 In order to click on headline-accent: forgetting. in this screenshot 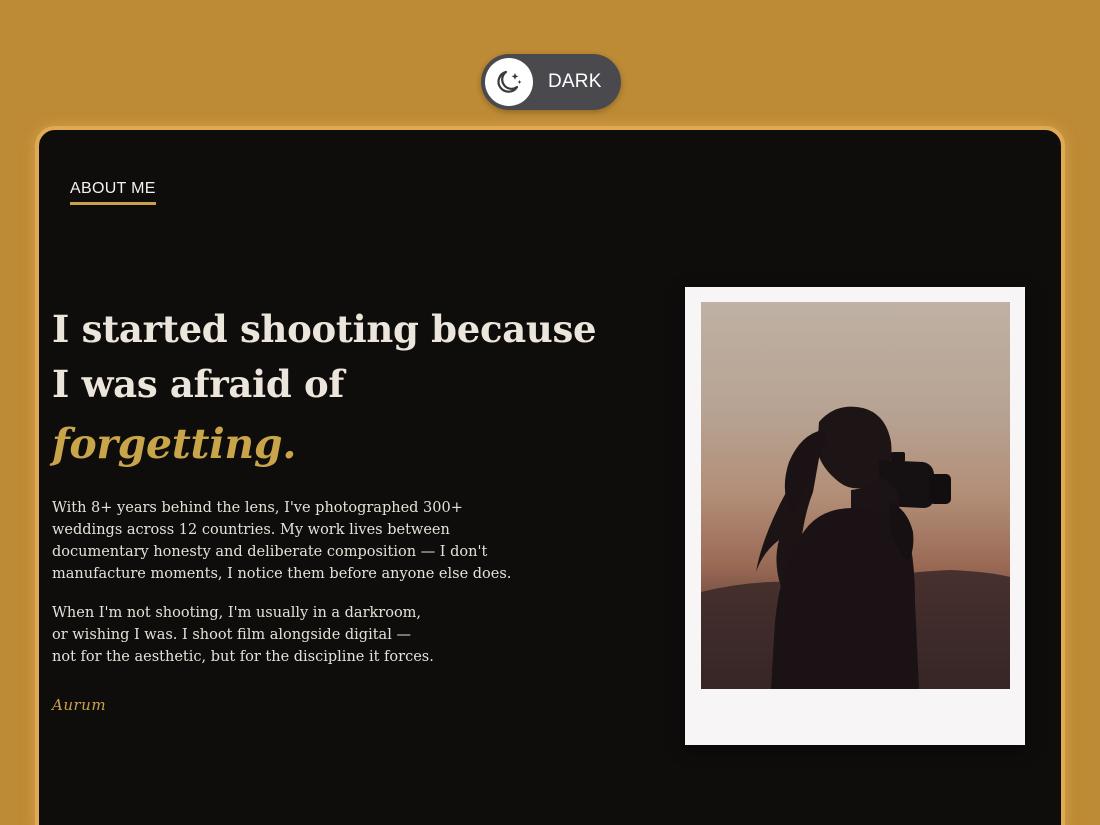, I will do `click(174, 444)`.